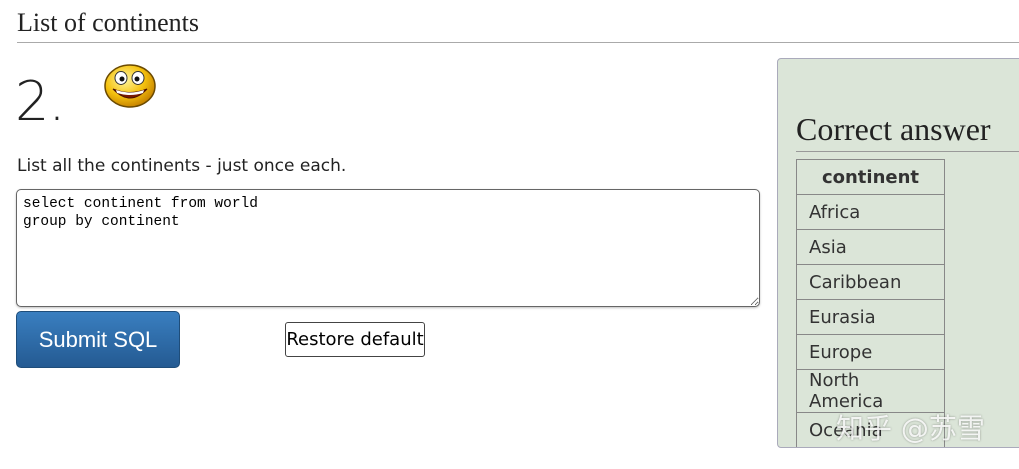 This screenshot has height=469, width=1019. What do you see at coordinates (108, 22) in the screenshot?
I see `page-title: List of continents` at bounding box center [108, 22].